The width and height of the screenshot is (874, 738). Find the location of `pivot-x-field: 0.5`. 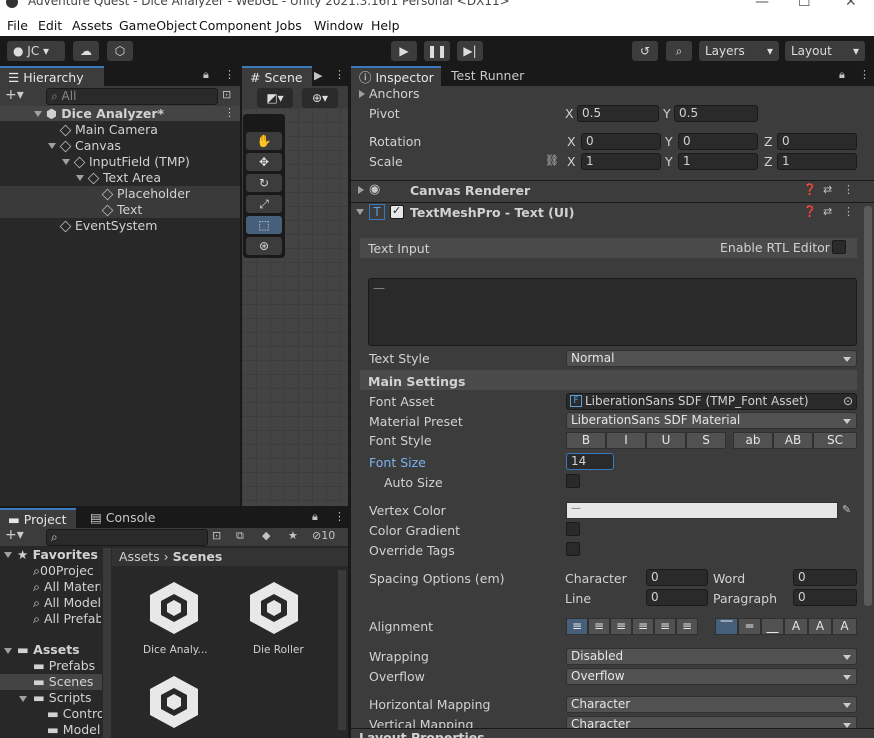

pivot-x-field: 0.5 is located at coordinates (618, 113).